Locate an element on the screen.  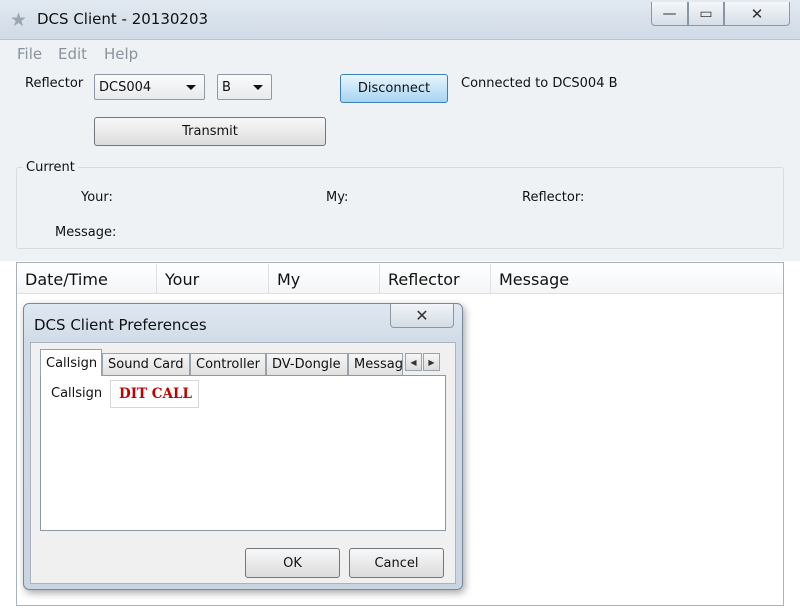
maximize-icon: ▭ is located at coordinates (706, 13).